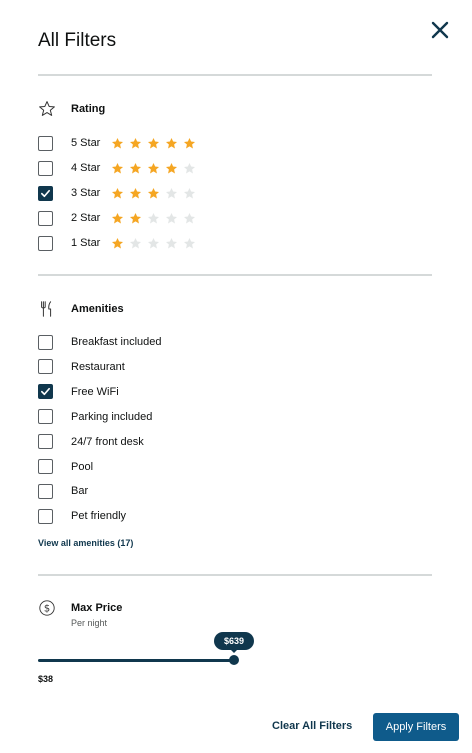 This screenshot has height=753, width=472. I want to click on amenity-option: 24/7 front desk, so click(91, 442).